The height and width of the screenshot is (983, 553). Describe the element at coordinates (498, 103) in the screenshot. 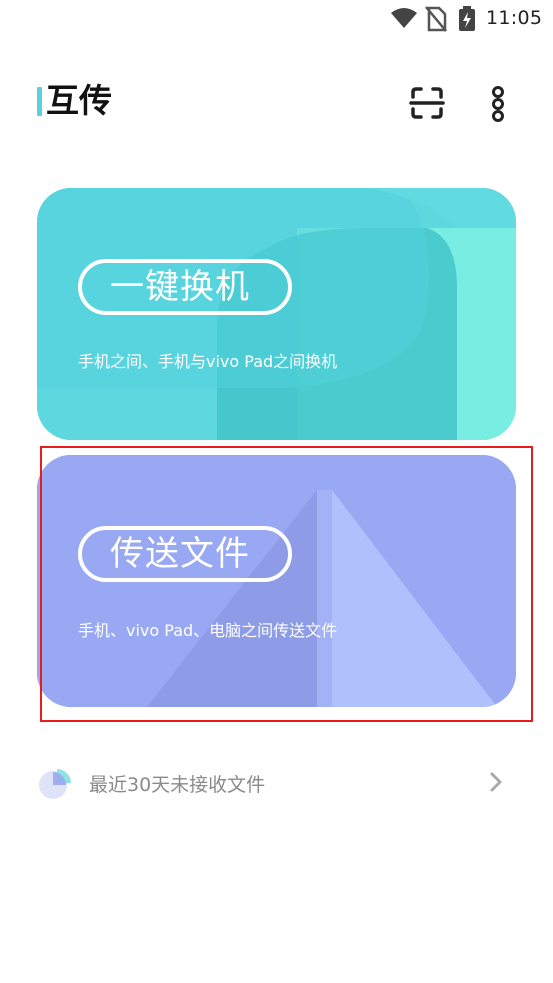

I see `more-vertical-icon` at that location.